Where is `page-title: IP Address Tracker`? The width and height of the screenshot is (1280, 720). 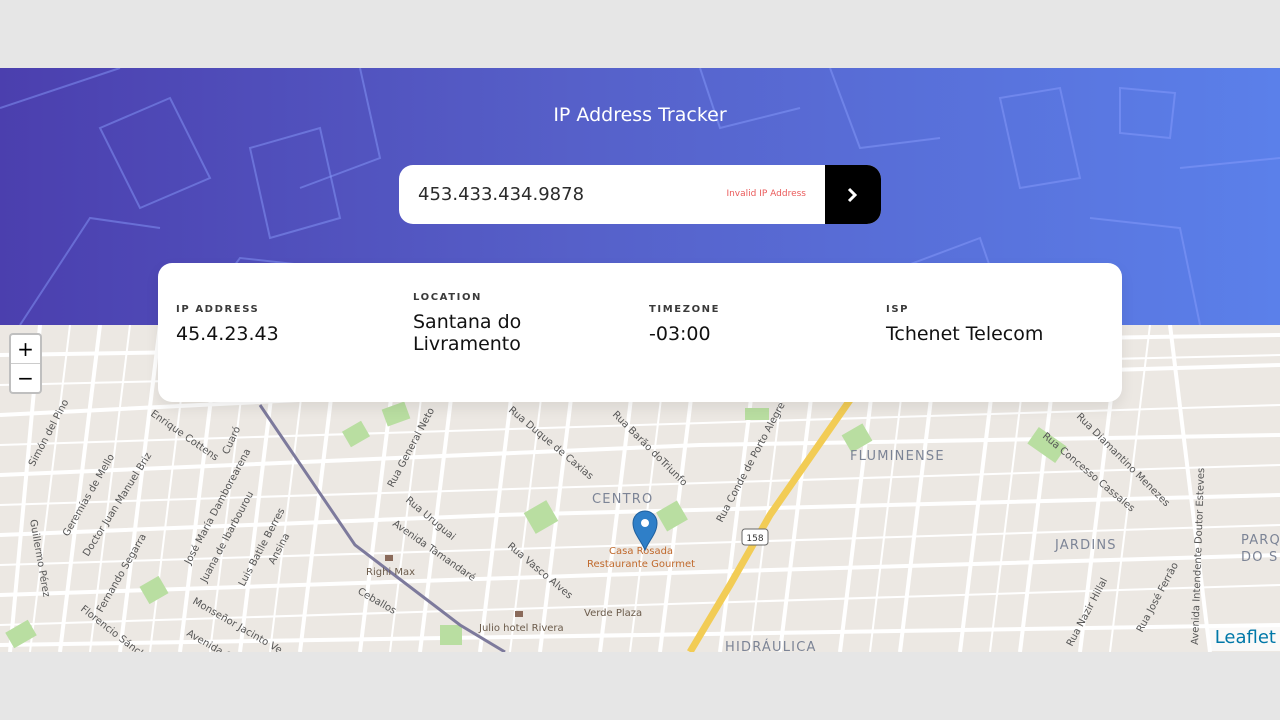 page-title: IP Address Tracker is located at coordinates (640, 115).